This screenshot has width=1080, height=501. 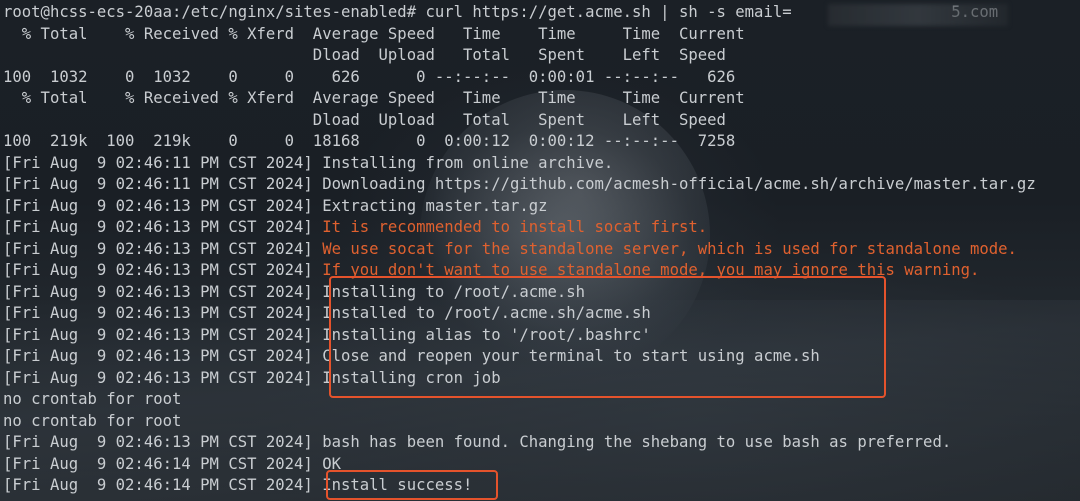 I want to click on terminal-line: no crontab for root, so click(x=519, y=422).